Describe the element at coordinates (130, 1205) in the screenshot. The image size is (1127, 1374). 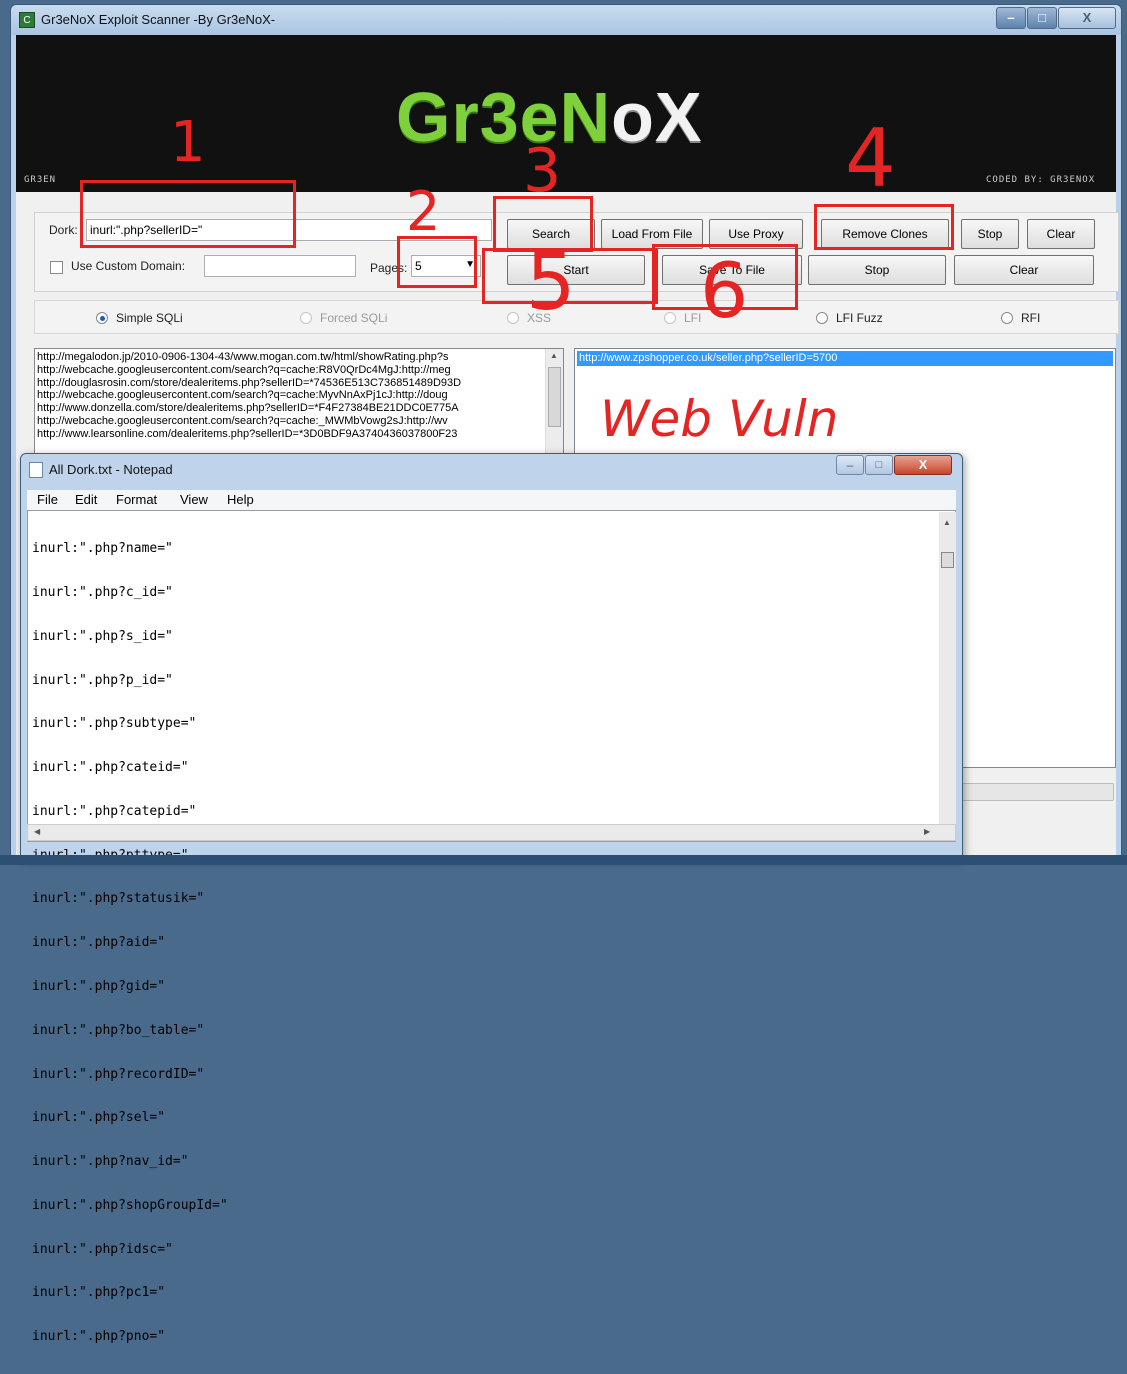
I see `text-line: inurl:".php?shopGroupId="` at that location.